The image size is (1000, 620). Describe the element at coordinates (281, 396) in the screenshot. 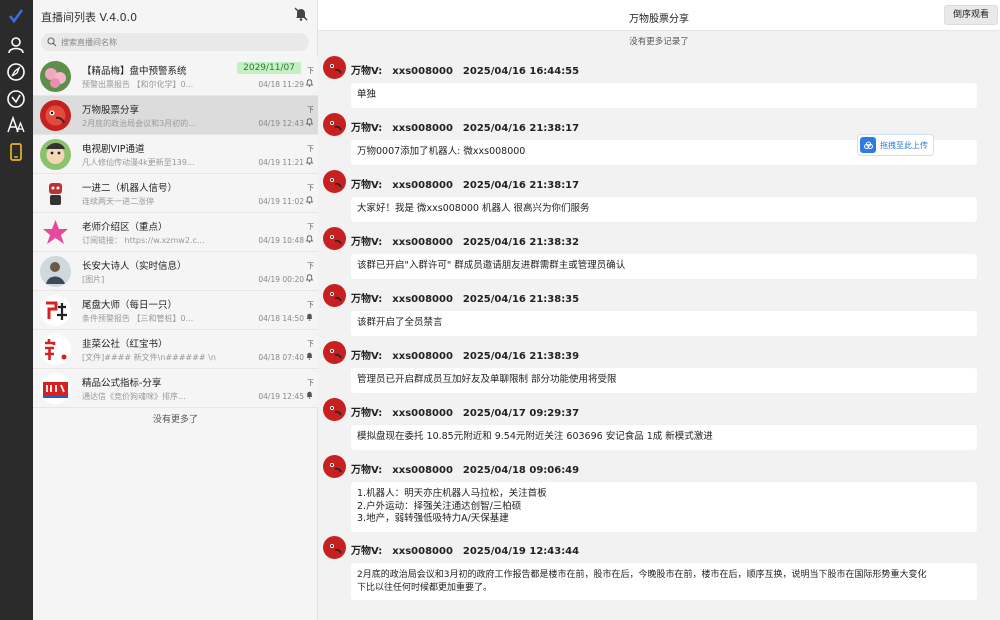

I see `chat-time: 04/19 12:45` at that location.